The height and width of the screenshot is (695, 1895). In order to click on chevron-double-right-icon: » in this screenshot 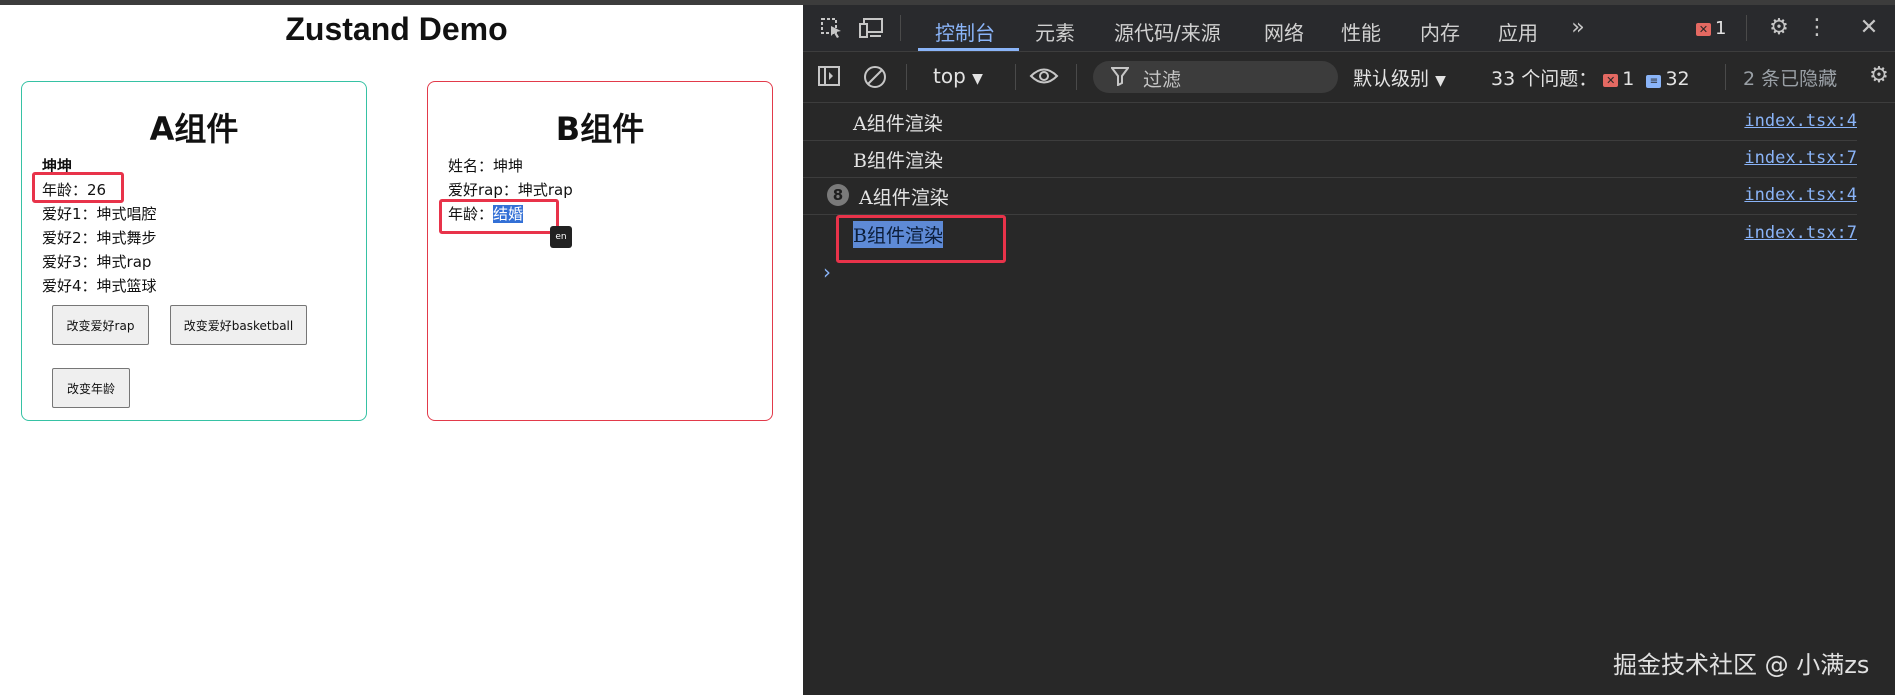, I will do `click(1578, 28)`.